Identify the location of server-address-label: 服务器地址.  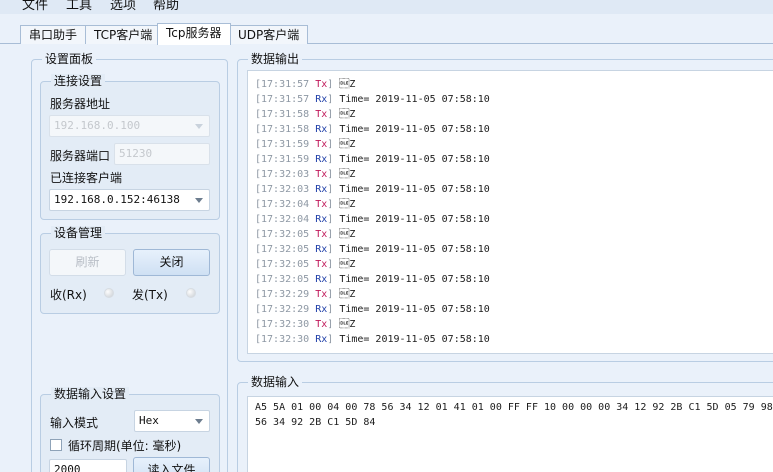
(80, 104).